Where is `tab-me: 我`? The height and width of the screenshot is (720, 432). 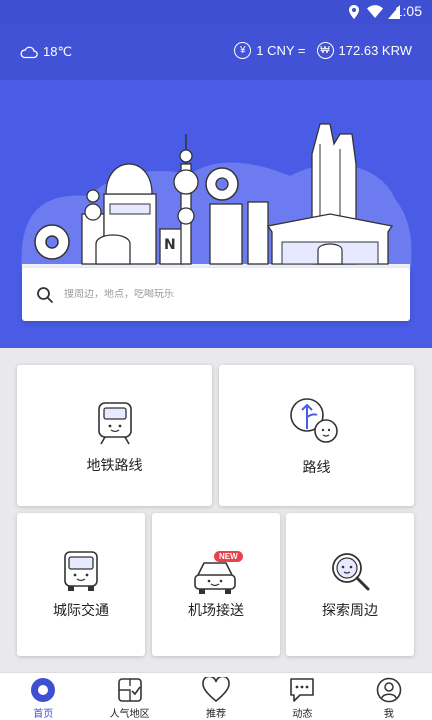
tab-me: 我 is located at coordinates (389, 696).